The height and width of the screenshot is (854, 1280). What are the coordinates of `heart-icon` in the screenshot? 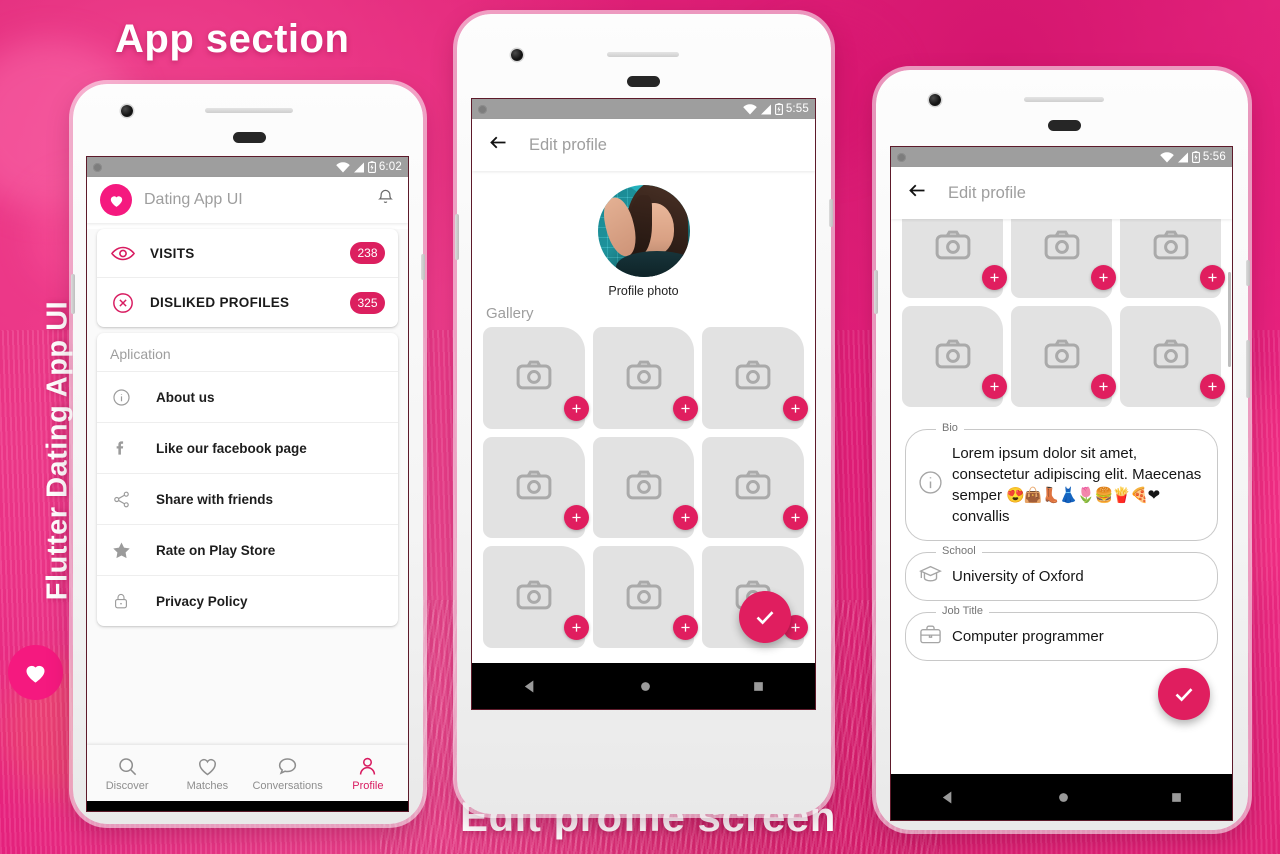 It's located at (35, 674).